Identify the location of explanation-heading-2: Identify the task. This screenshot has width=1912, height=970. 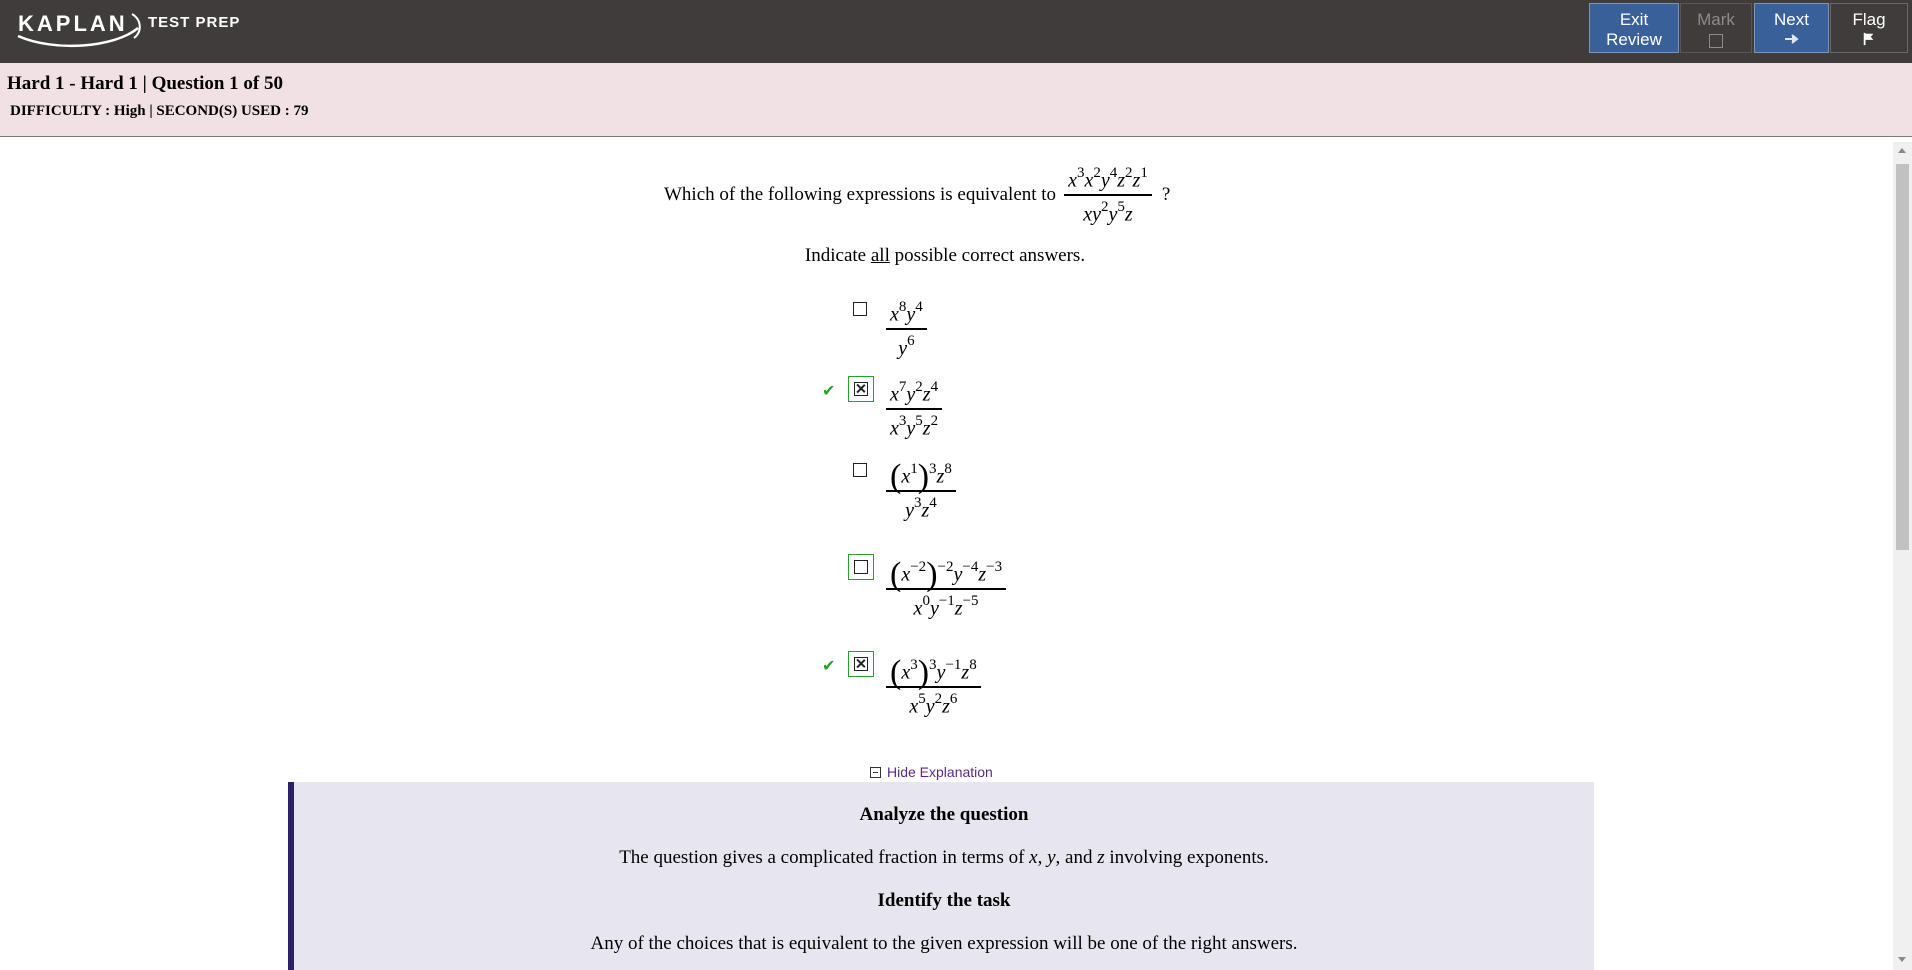
(944, 900).